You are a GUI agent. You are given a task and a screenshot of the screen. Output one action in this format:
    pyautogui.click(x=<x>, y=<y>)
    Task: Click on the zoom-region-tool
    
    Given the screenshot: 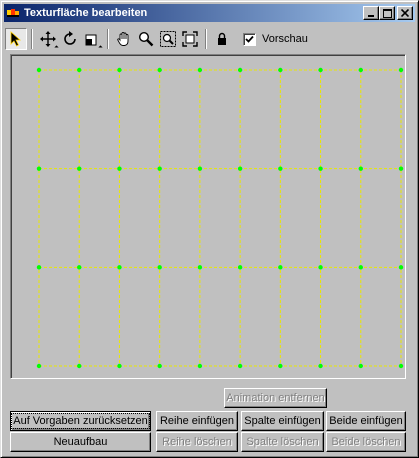 What is the action you would take?
    pyautogui.click(x=168, y=39)
    